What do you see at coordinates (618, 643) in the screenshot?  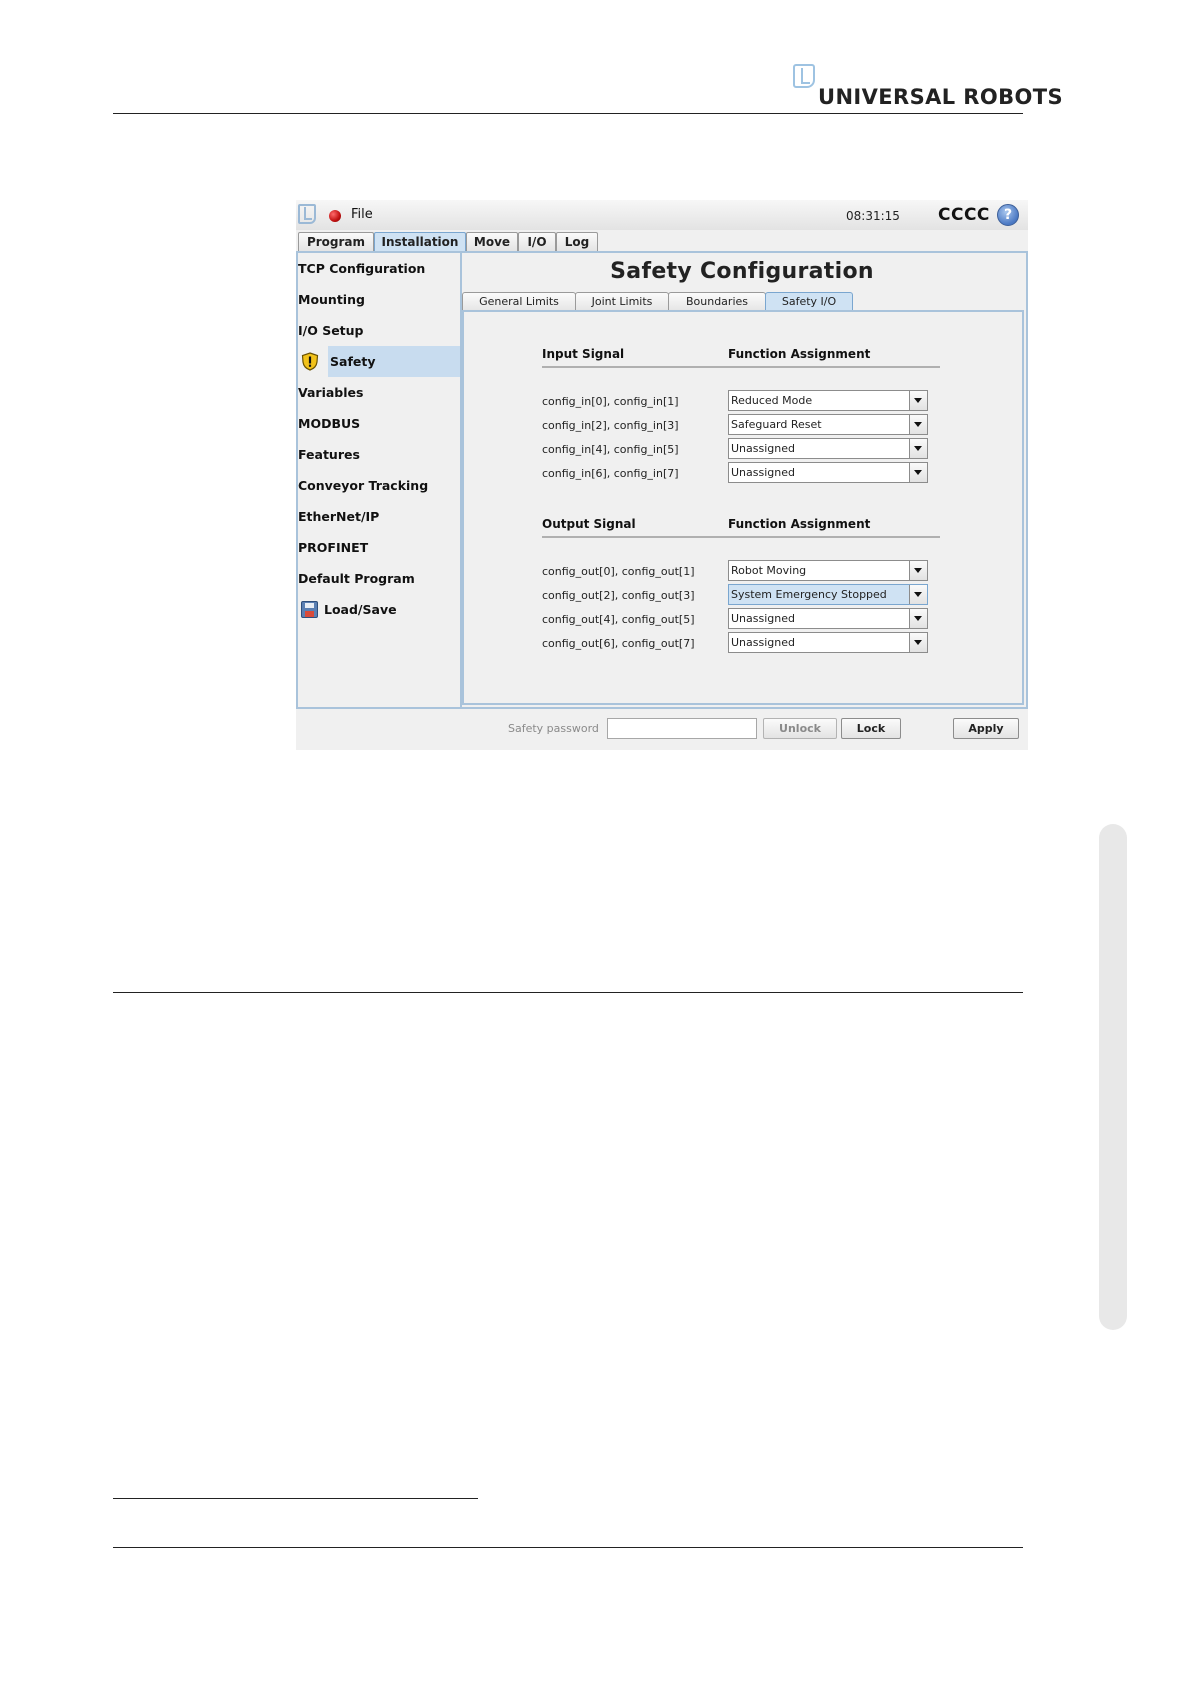 I see `output-signal-label: config_out[6], config_out[7]` at bounding box center [618, 643].